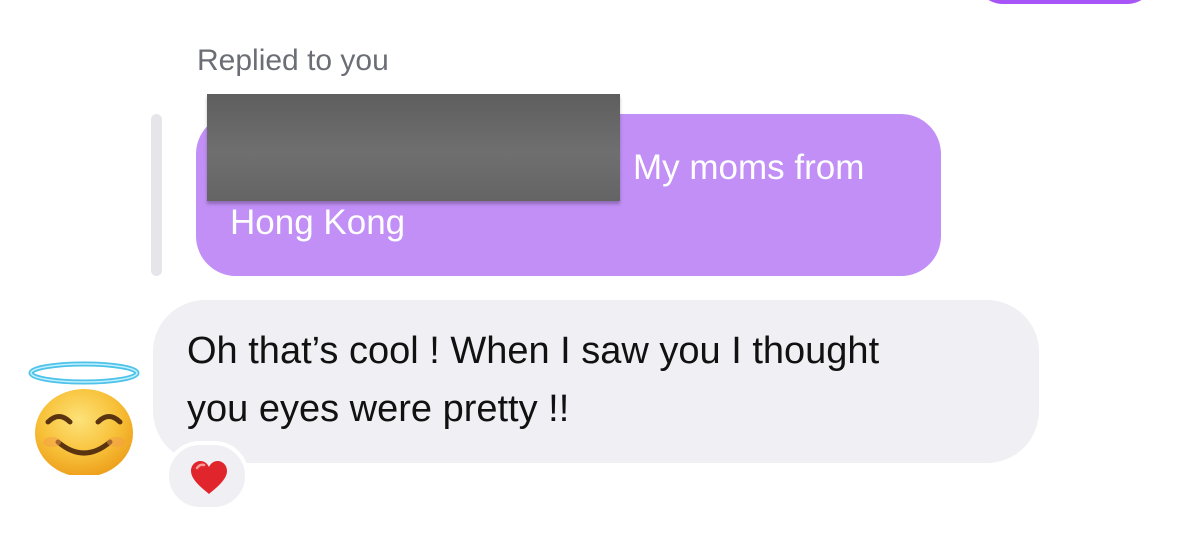 This screenshot has height=544, width=1200. Describe the element at coordinates (413, 147) in the screenshot. I see `redaction-box` at that location.